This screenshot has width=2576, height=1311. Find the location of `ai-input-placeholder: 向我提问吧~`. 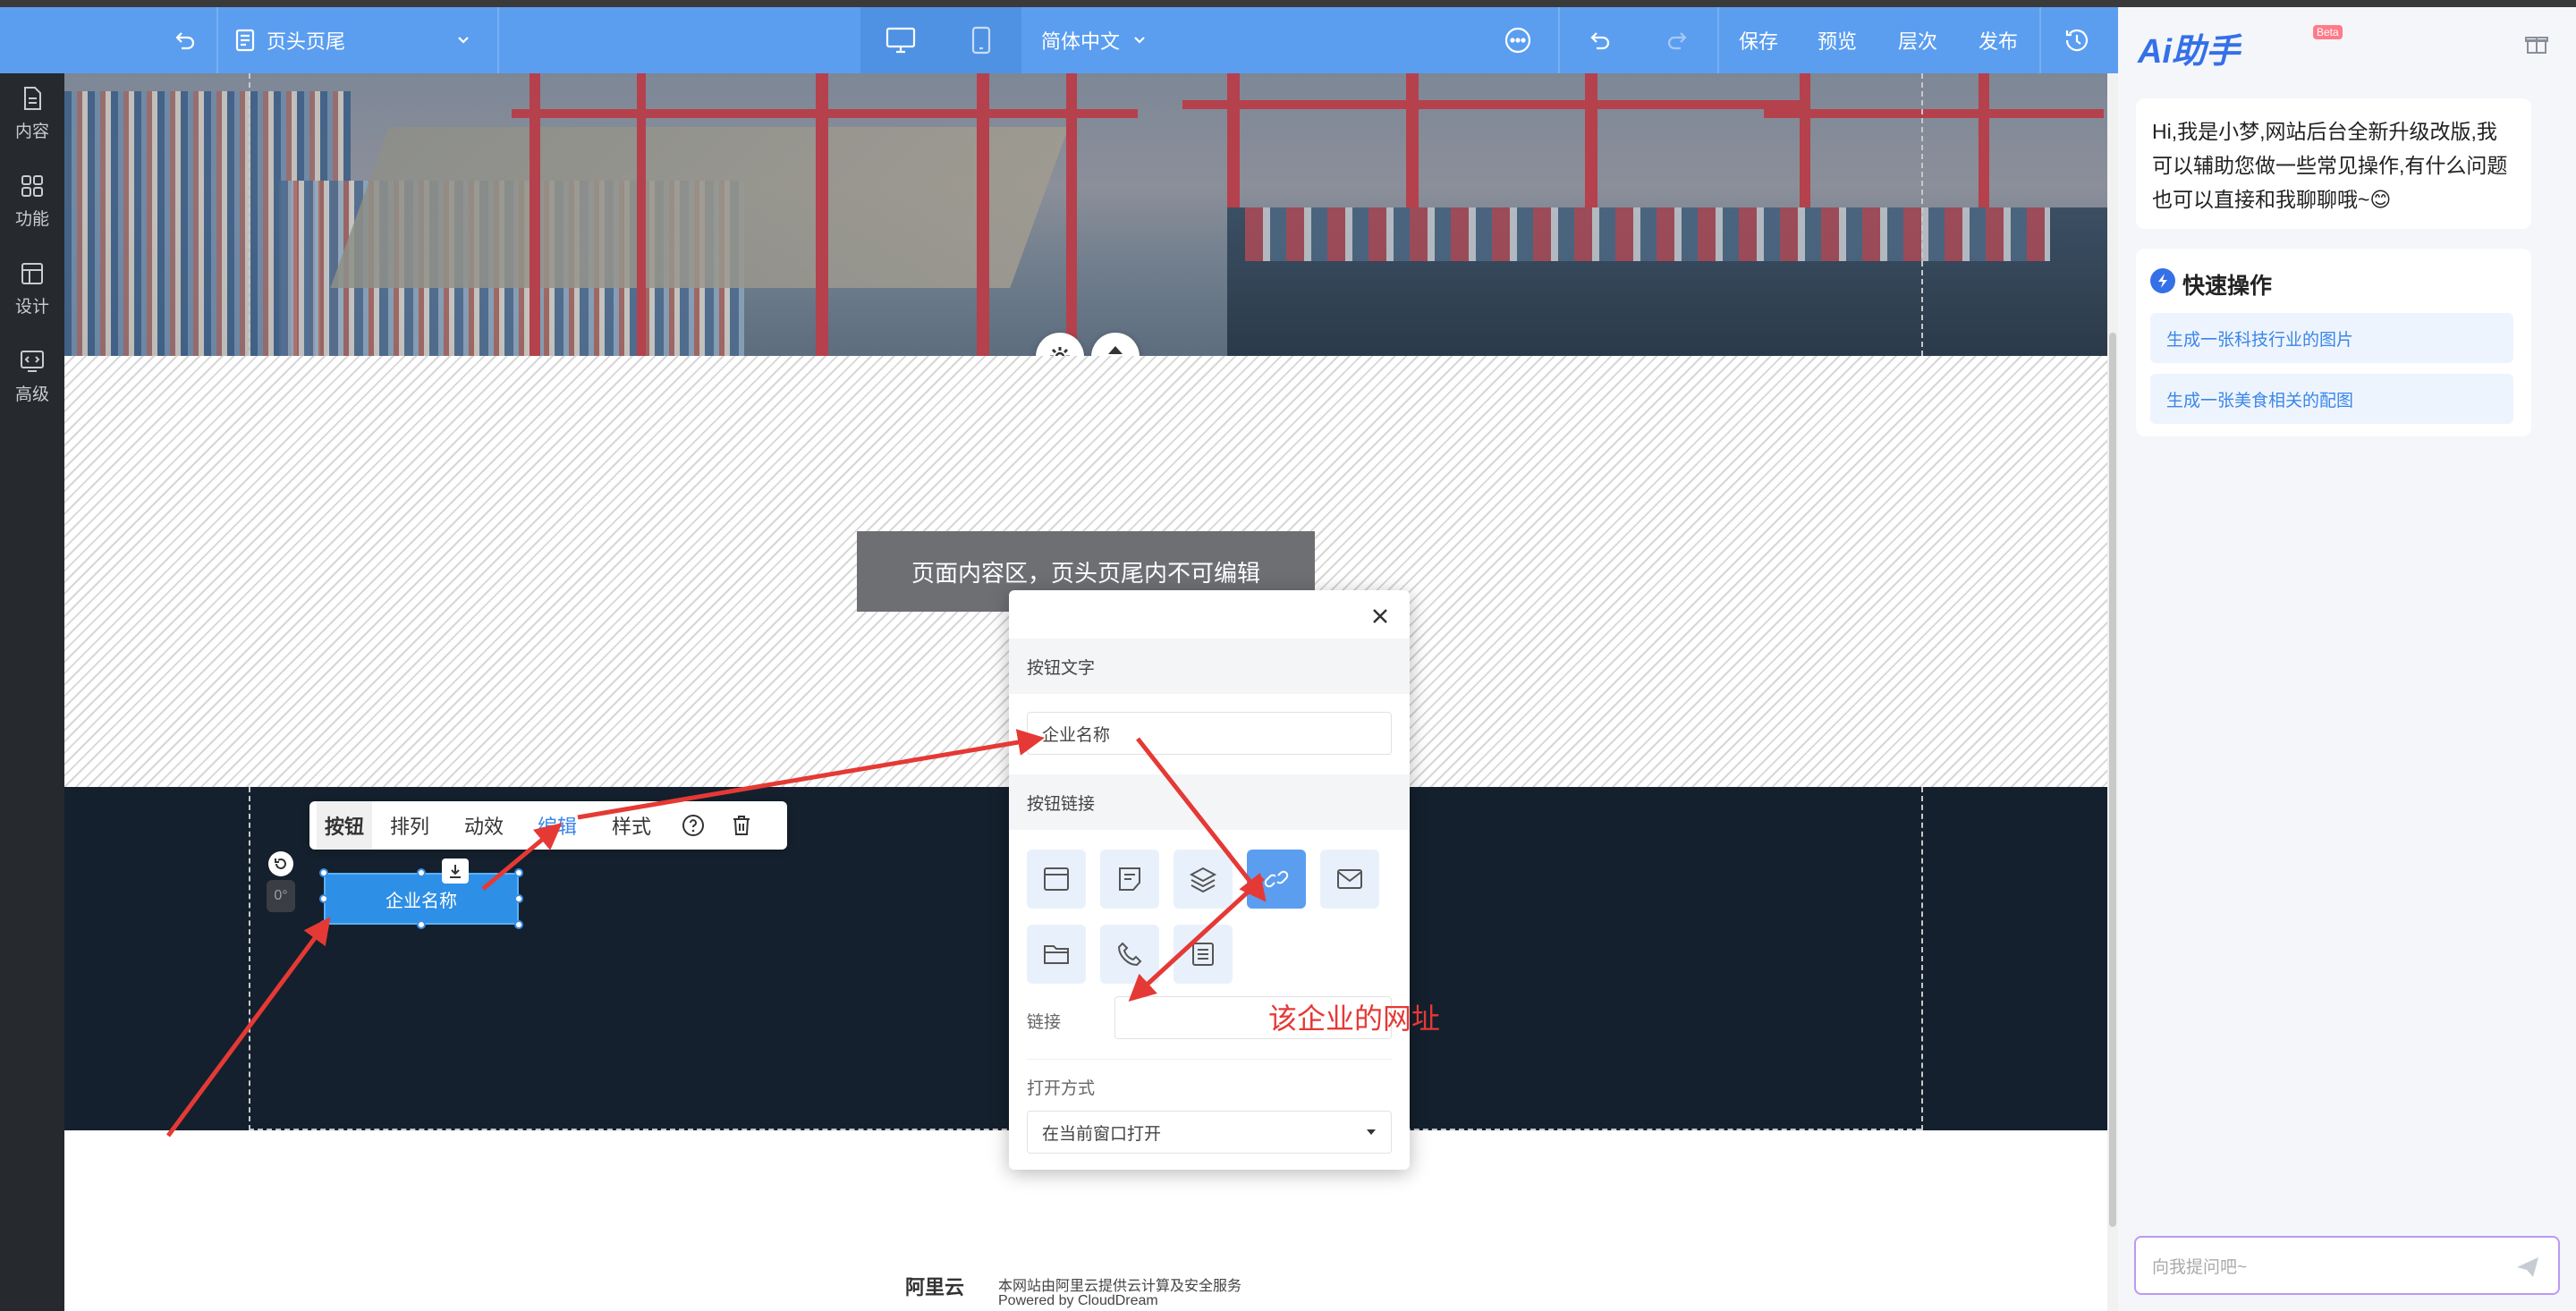

ai-input-placeholder: 向我提问吧~ is located at coordinates (2200, 1267).